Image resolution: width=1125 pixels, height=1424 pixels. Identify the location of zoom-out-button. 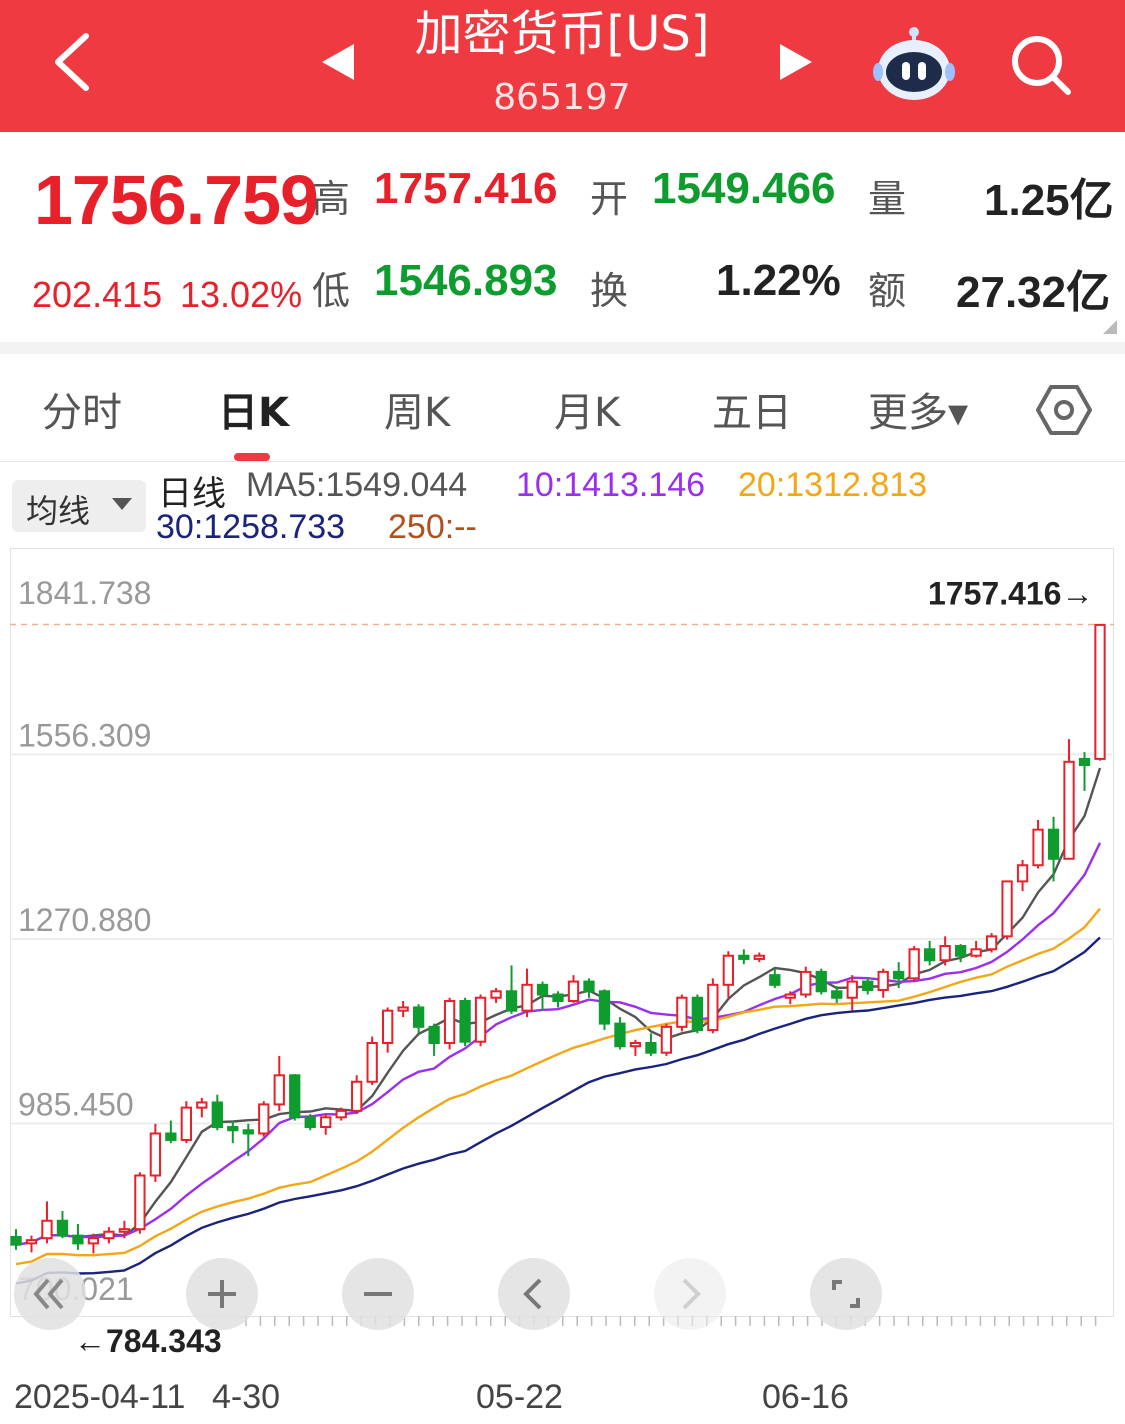
(378, 1294).